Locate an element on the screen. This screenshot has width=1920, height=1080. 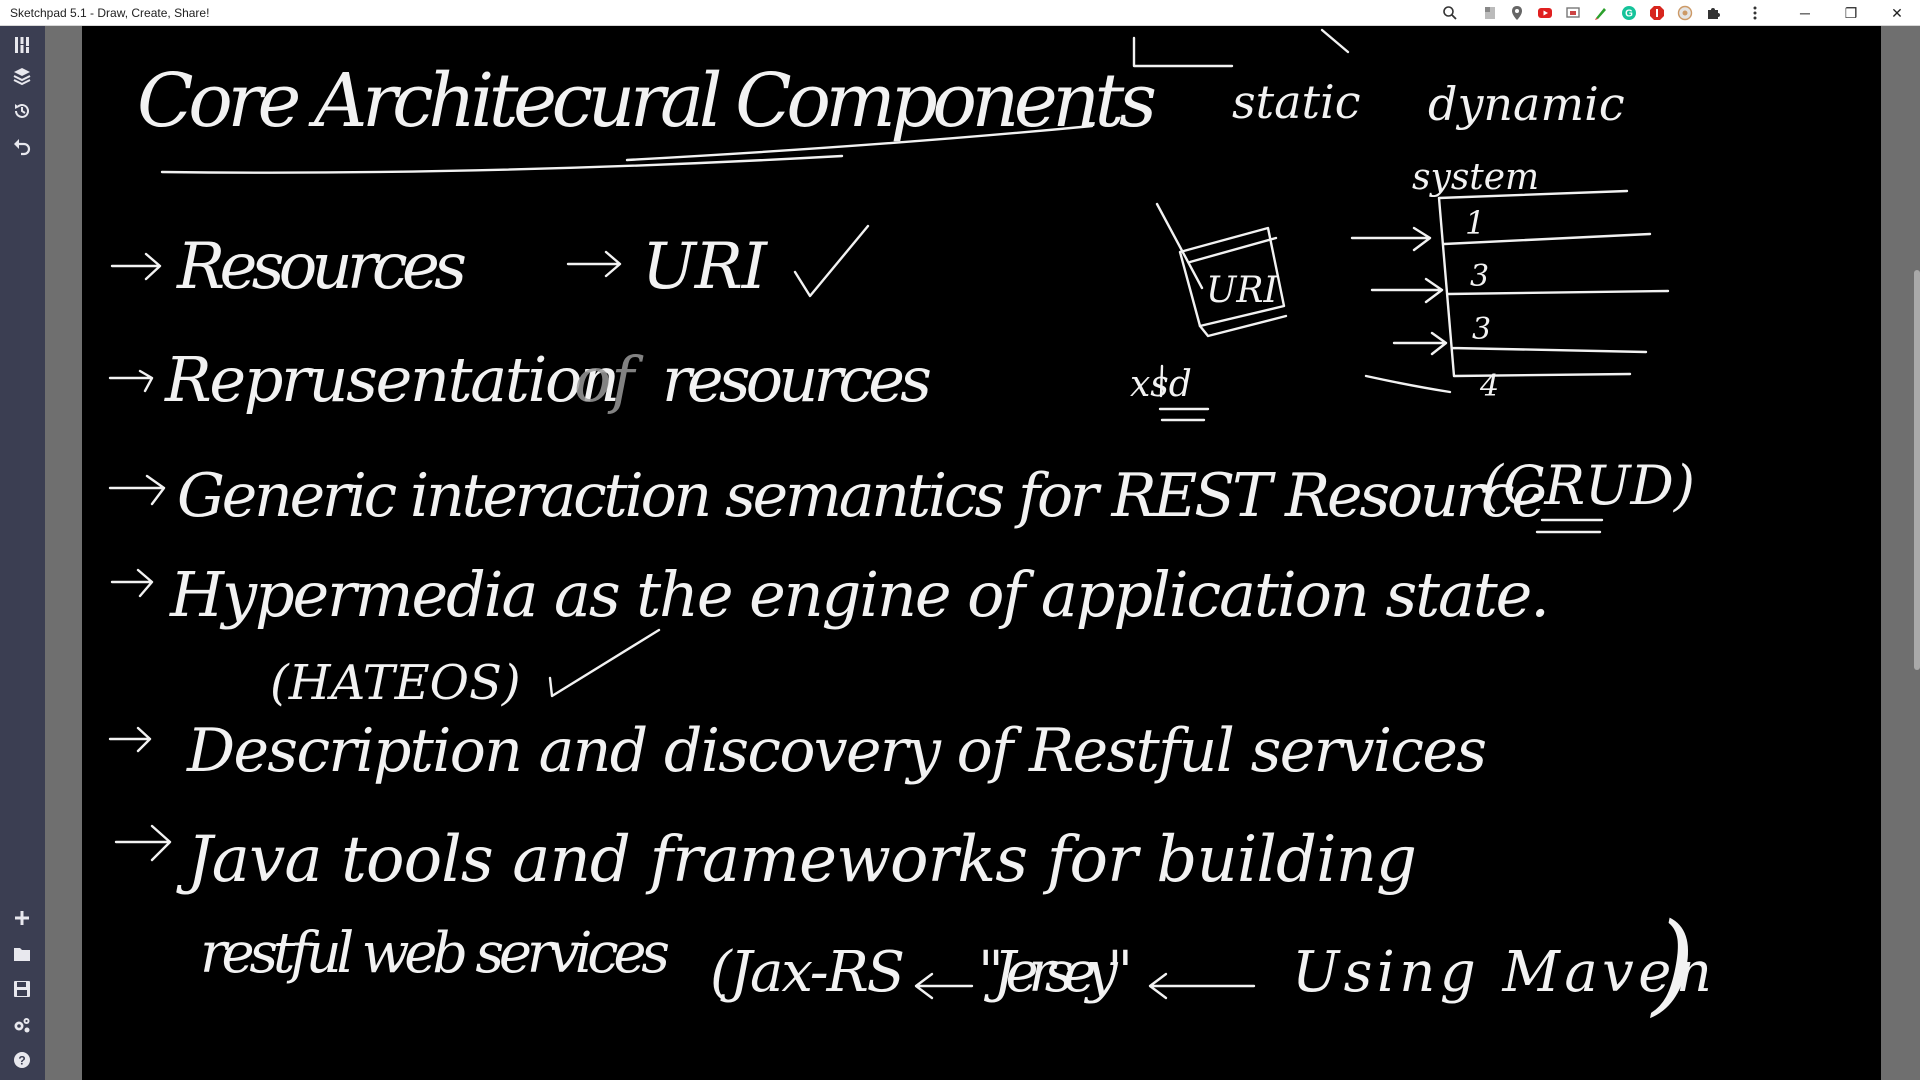
settings-icon is located at coordinates (22, 1025).